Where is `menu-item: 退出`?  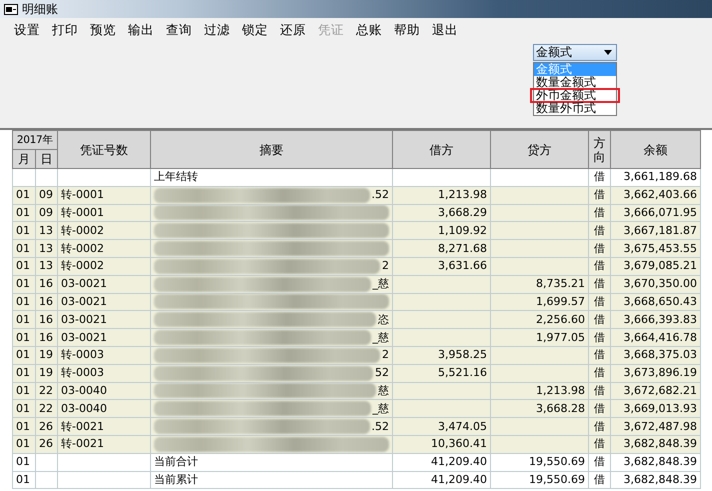
menu-item: 退出 is located at coordinates (445, 30).